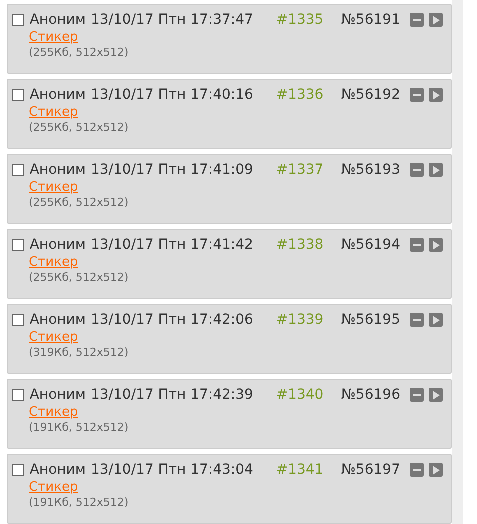 The width and height of the screenshot is (477, 524). Describe the element at coordinates (300, 20) in the screenshot. I see `post-index: #1335` at that location.